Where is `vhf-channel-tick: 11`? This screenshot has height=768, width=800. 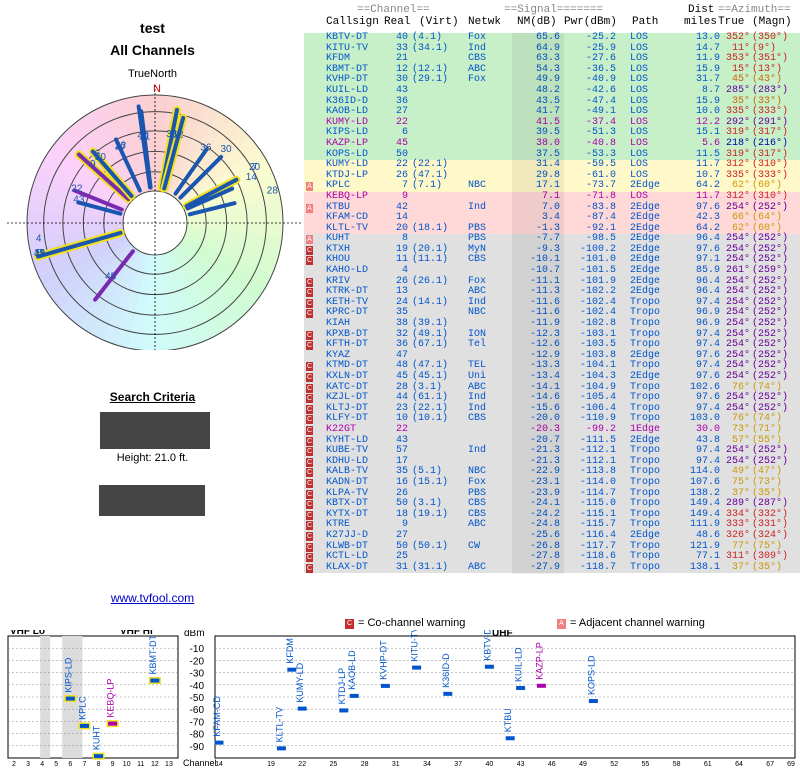
vhf-channel-tick: 11 is located at coordinates (140, 764).